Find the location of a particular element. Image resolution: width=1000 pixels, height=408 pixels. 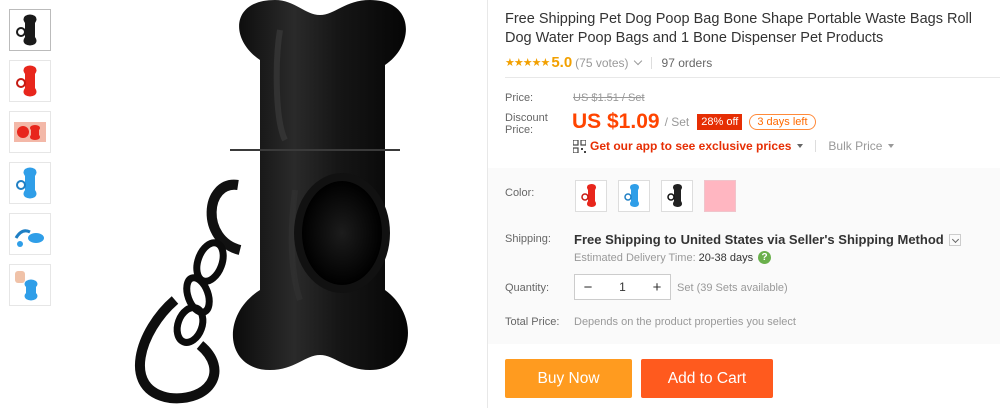

blue-dispenser-leash-icon is located at coordinates (29, 238).